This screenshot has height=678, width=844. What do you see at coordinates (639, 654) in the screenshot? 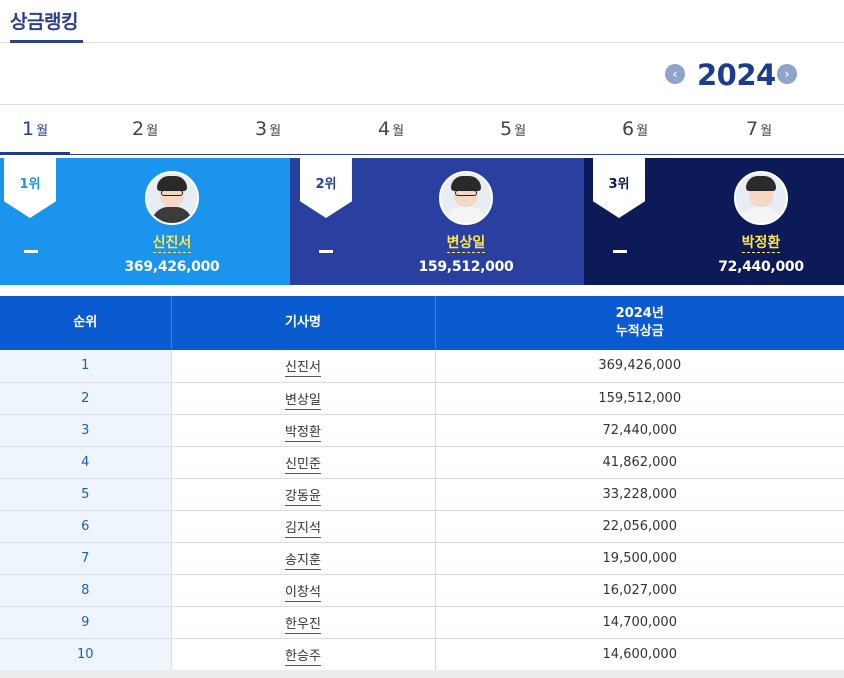
I see `prize-cell: 14,600,000` at bounding box center [639, 654].